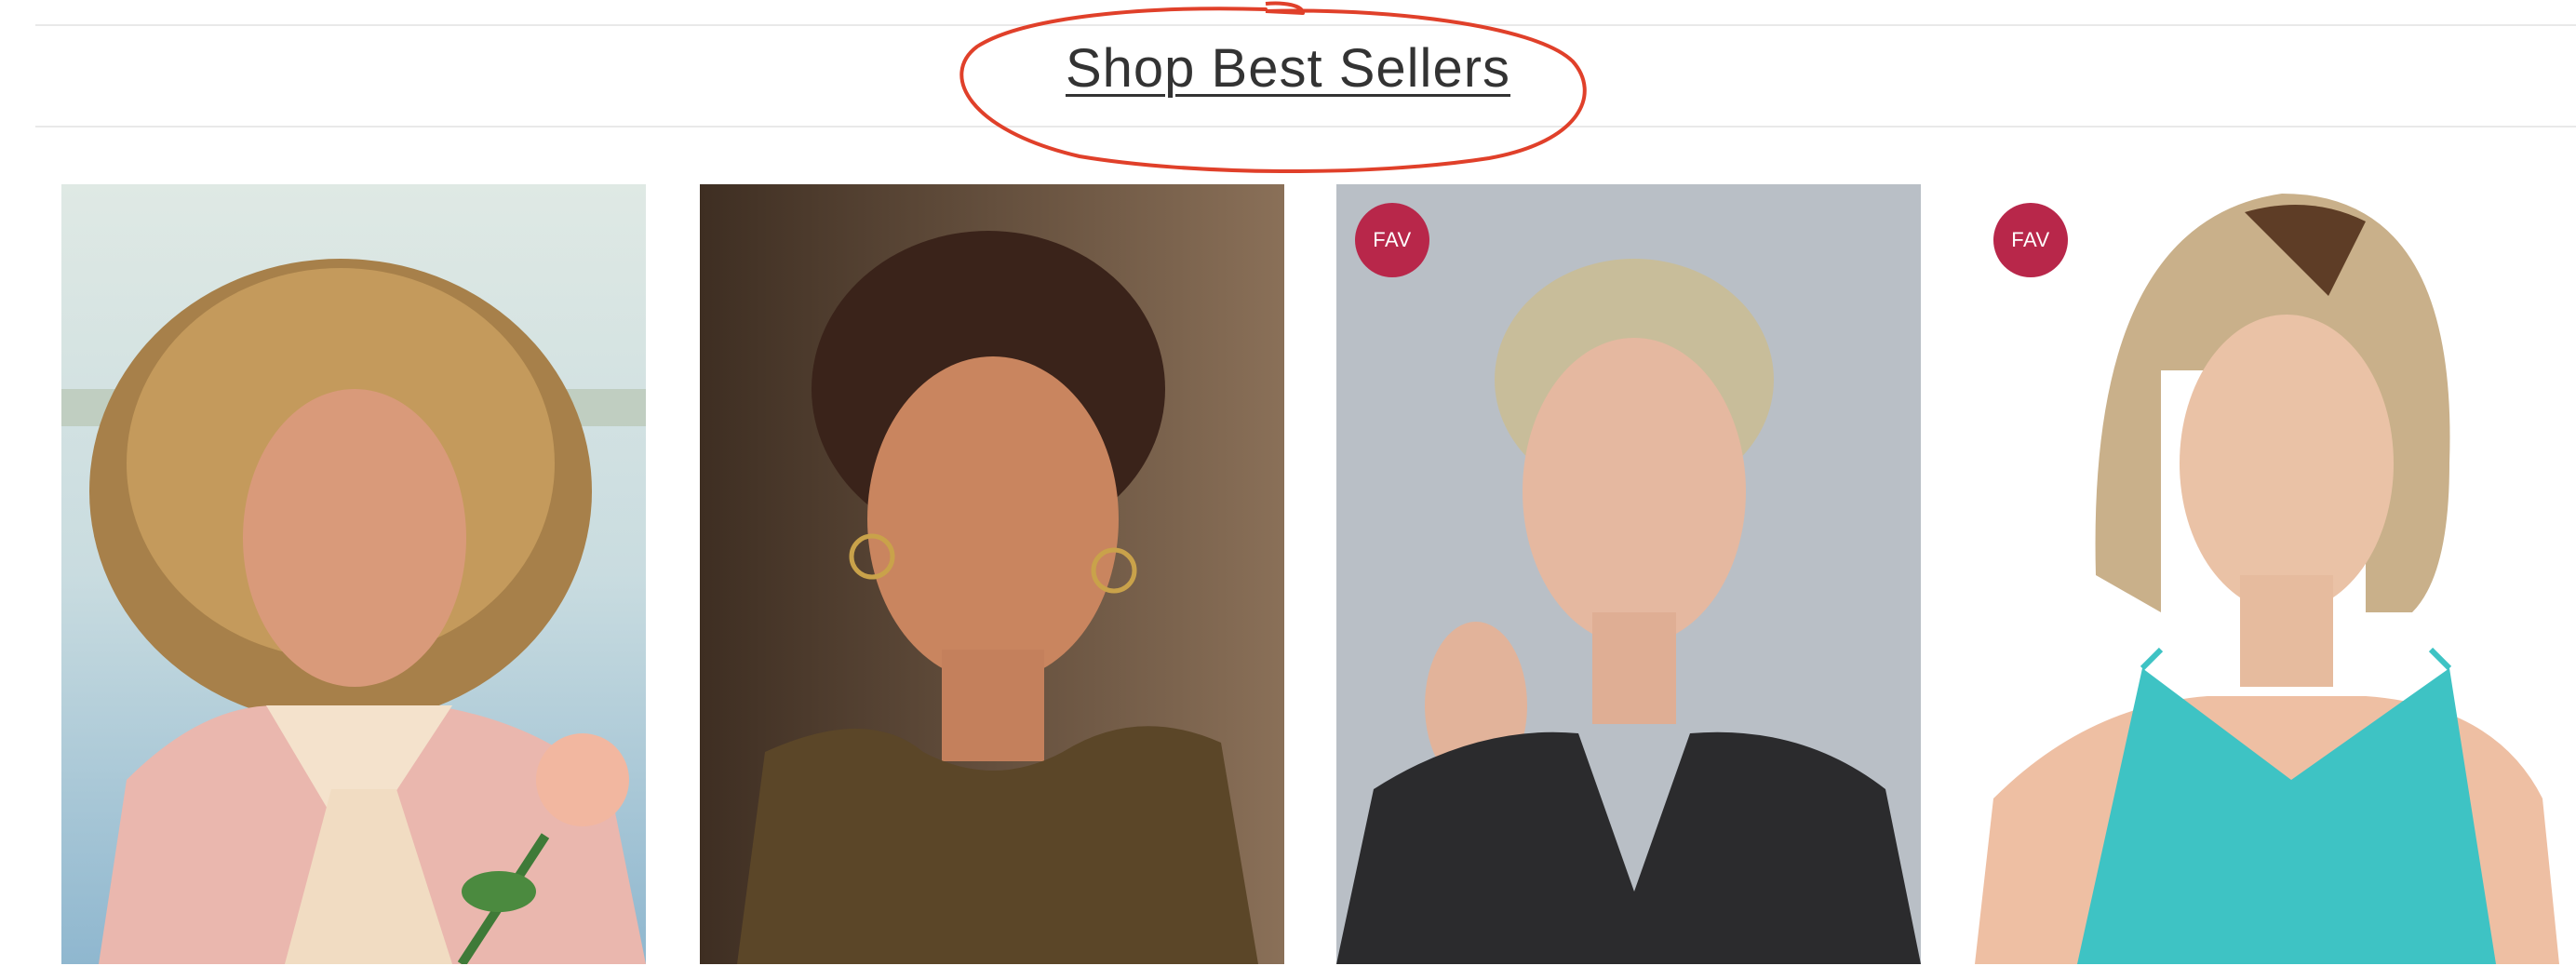 The height and width of the screenshot is (966, 2576). I want to click on bottom-divider, so click(1305, 126).